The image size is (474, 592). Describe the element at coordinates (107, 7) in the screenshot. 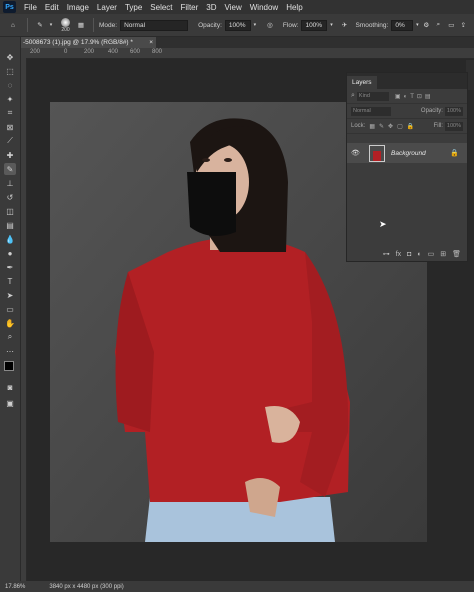

I see `menu-layer: Layer` at that location.